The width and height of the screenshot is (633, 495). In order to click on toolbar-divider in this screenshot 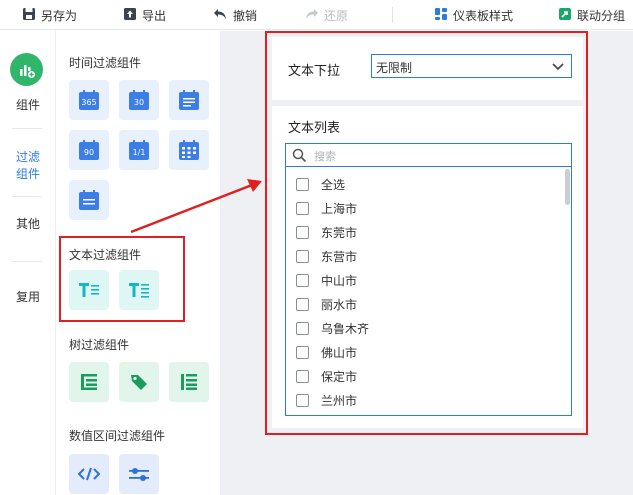, I will do `click(392, 15)`.